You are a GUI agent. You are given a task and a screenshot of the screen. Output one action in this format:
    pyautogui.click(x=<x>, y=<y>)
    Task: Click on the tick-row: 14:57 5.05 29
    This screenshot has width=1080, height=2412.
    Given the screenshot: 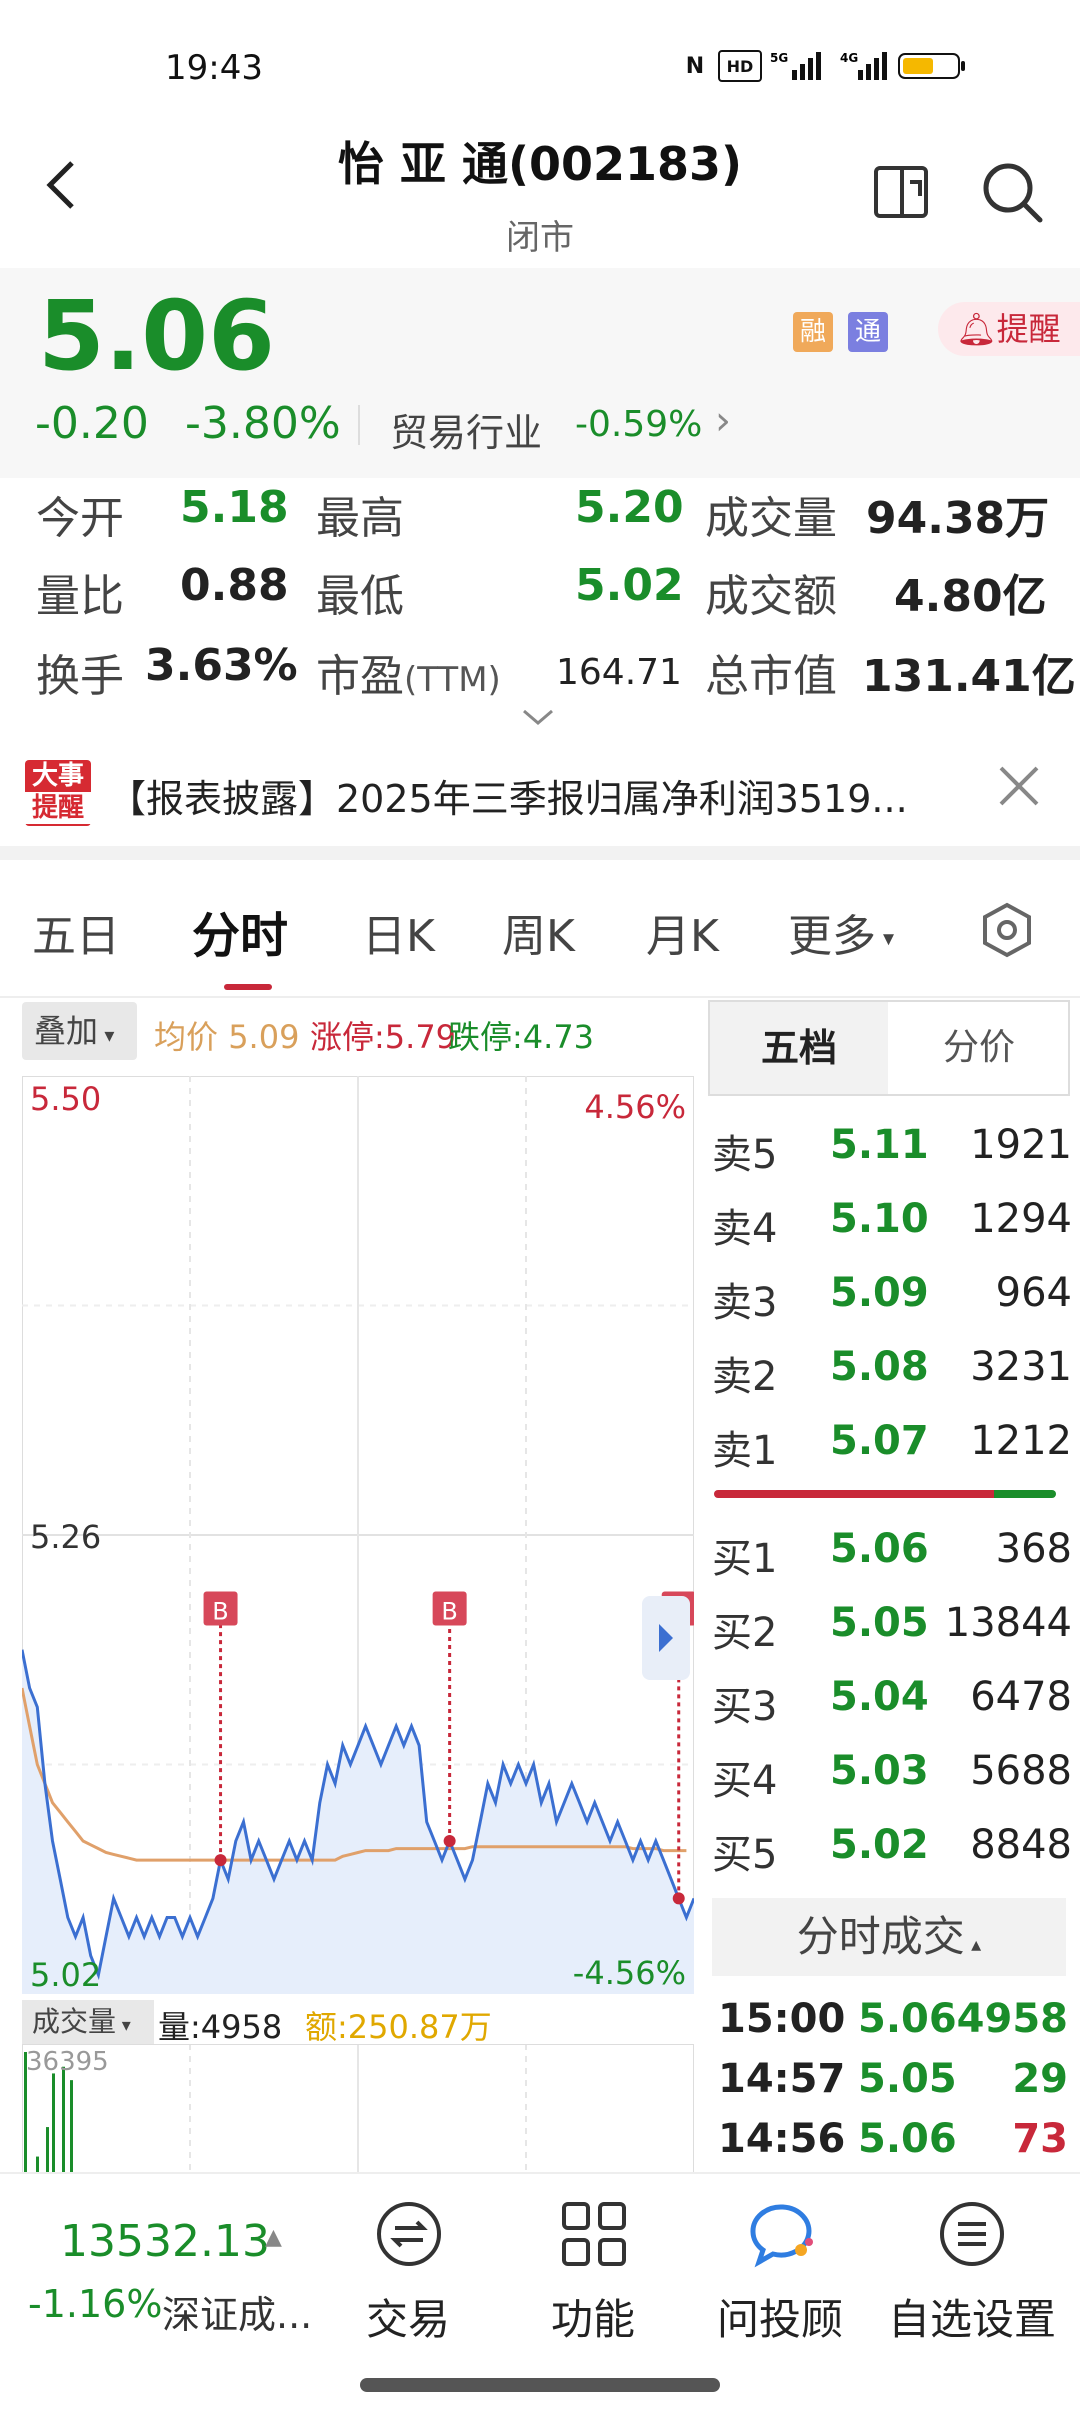 What is the action you would take?
    pyautogui.click(x=893, y=2078)
    